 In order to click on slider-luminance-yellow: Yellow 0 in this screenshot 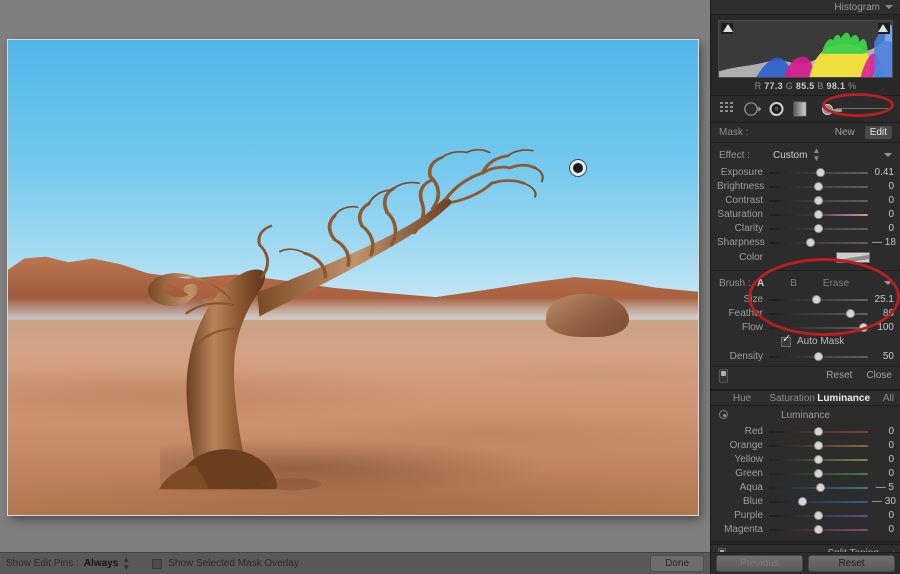, I will do `click(805, 459)`.